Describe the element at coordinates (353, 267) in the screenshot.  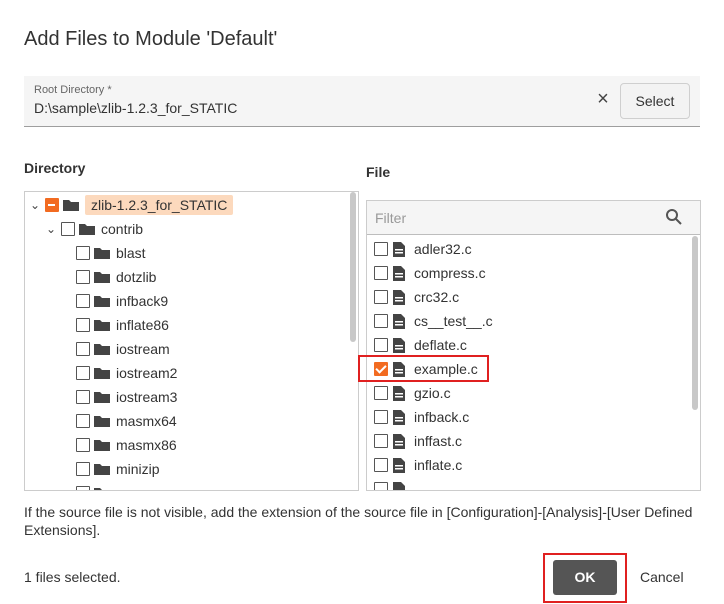
I see `directory-scrollbar` at that location.